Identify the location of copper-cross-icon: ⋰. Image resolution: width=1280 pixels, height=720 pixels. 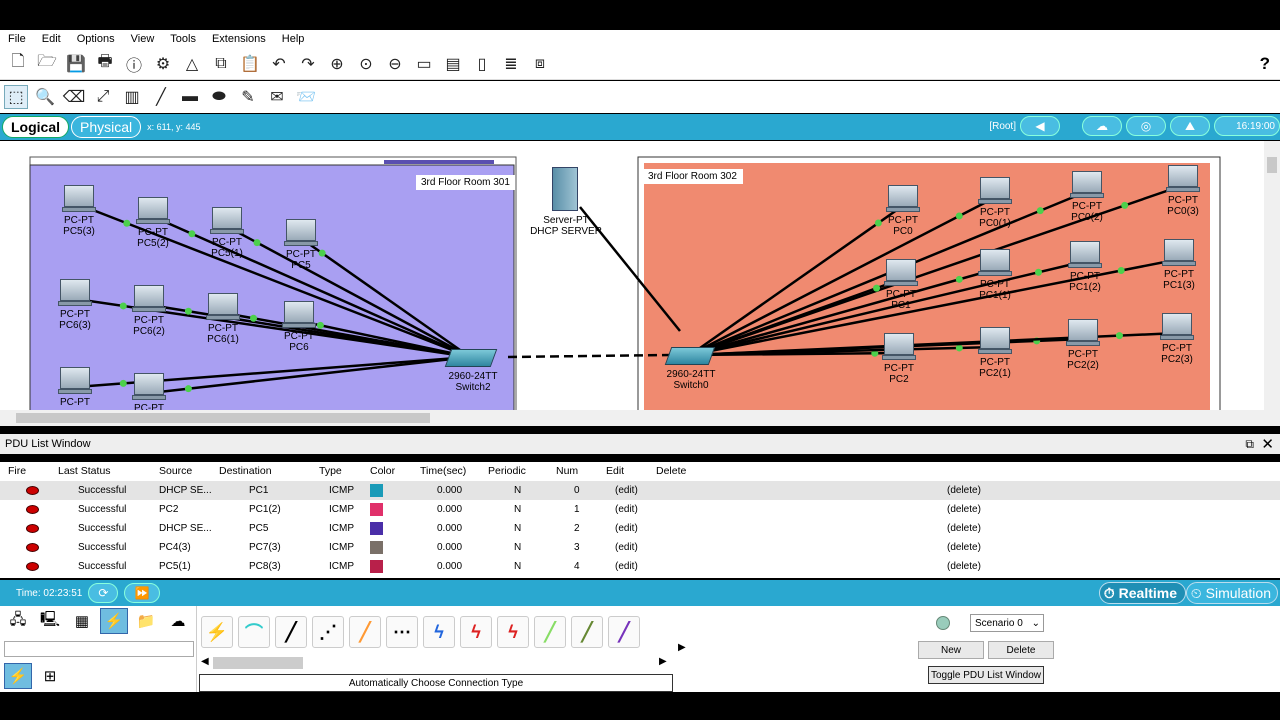
(328, 632).